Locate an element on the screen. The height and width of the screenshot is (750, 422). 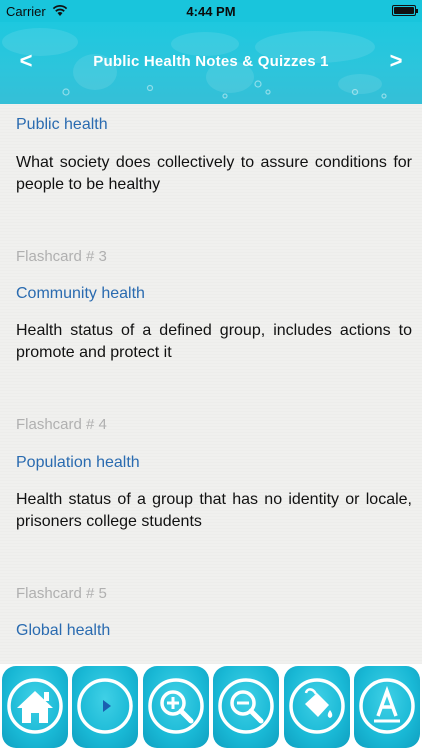
home-icon is located at coordinates (35, 706).